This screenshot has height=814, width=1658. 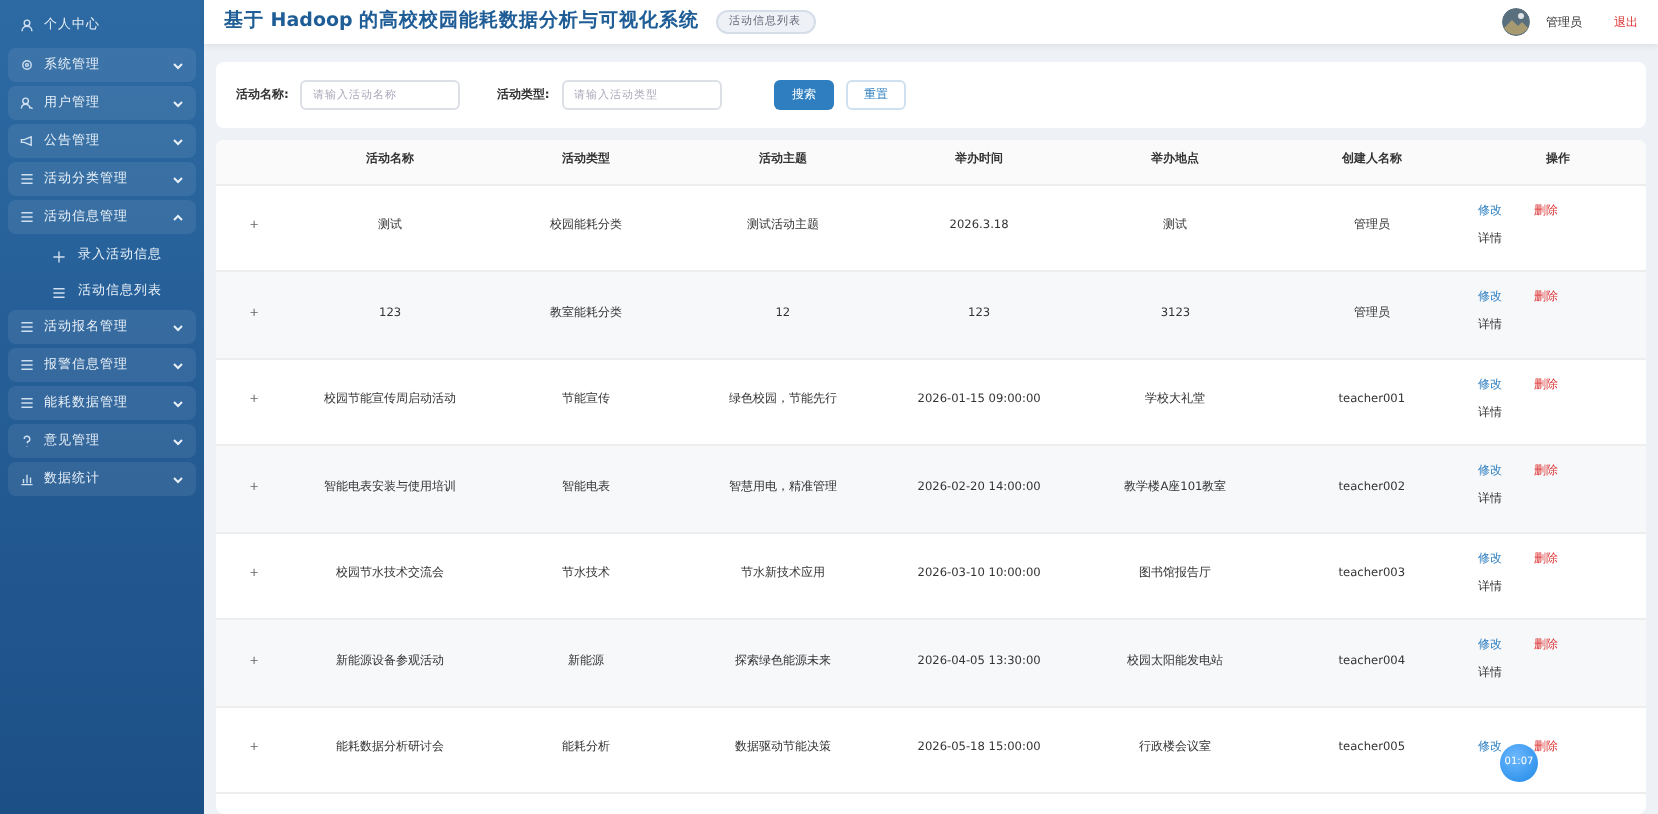 What do you see at coordinates (27, 65) in the screenshot?
I see `gear-icon` at bounding box center [27, 65].